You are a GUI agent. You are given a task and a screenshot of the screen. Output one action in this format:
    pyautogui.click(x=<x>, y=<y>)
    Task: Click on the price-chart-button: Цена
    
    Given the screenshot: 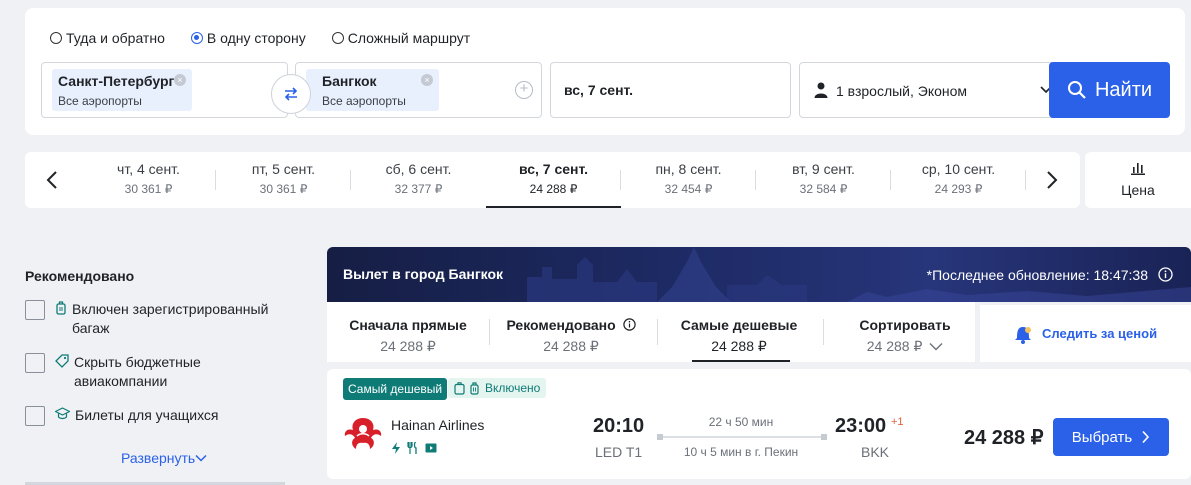 What is the action you would take?
    pyautogui.click(x=1138, y=180)
    